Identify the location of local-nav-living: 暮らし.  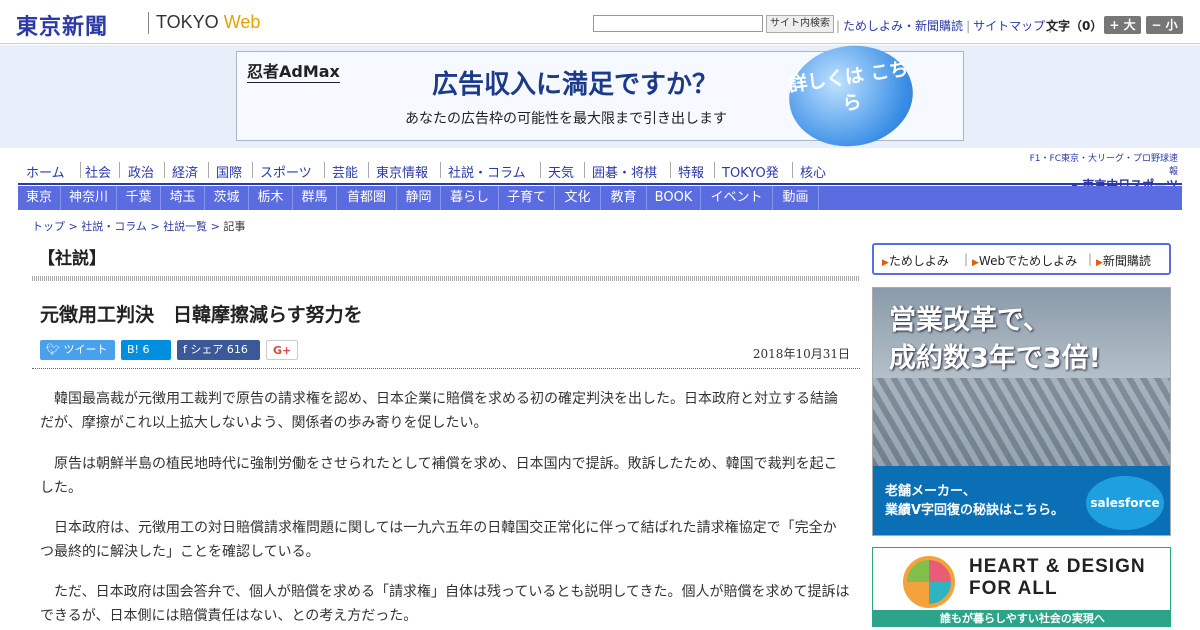
(470, 198).